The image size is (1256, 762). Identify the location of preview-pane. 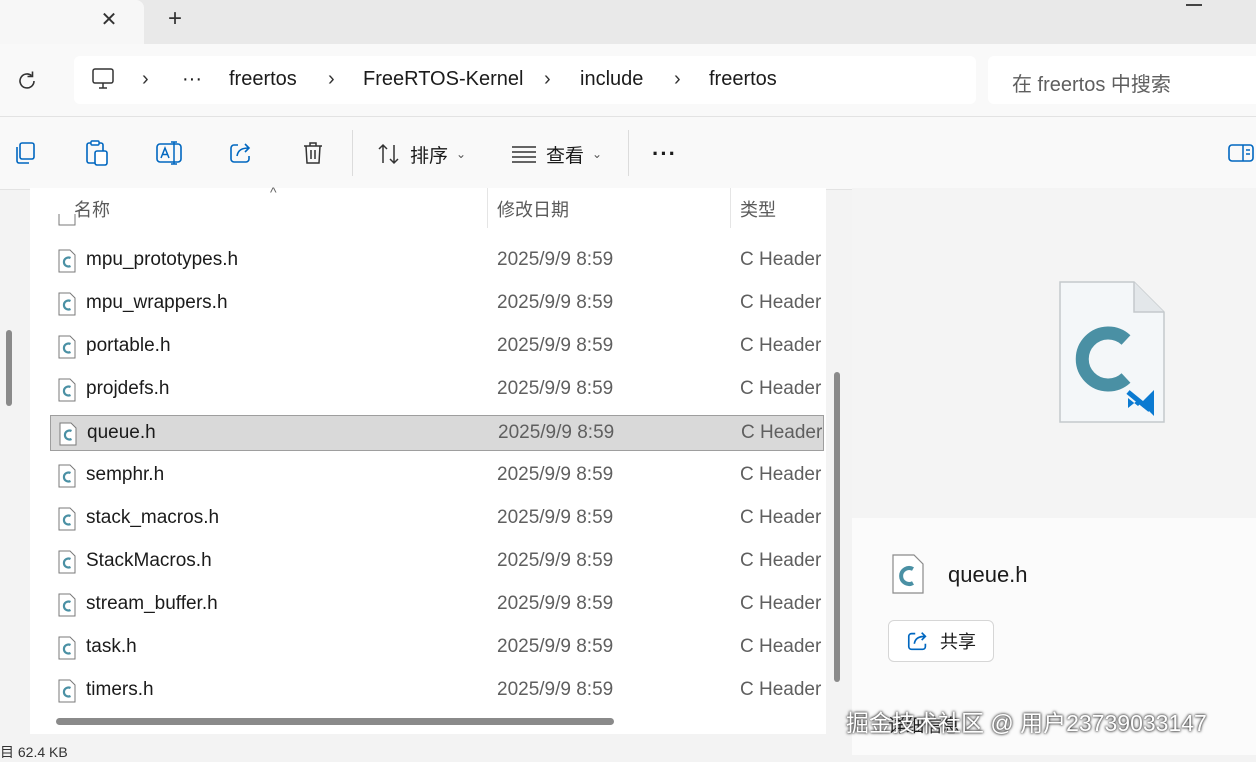
(1054, 353).